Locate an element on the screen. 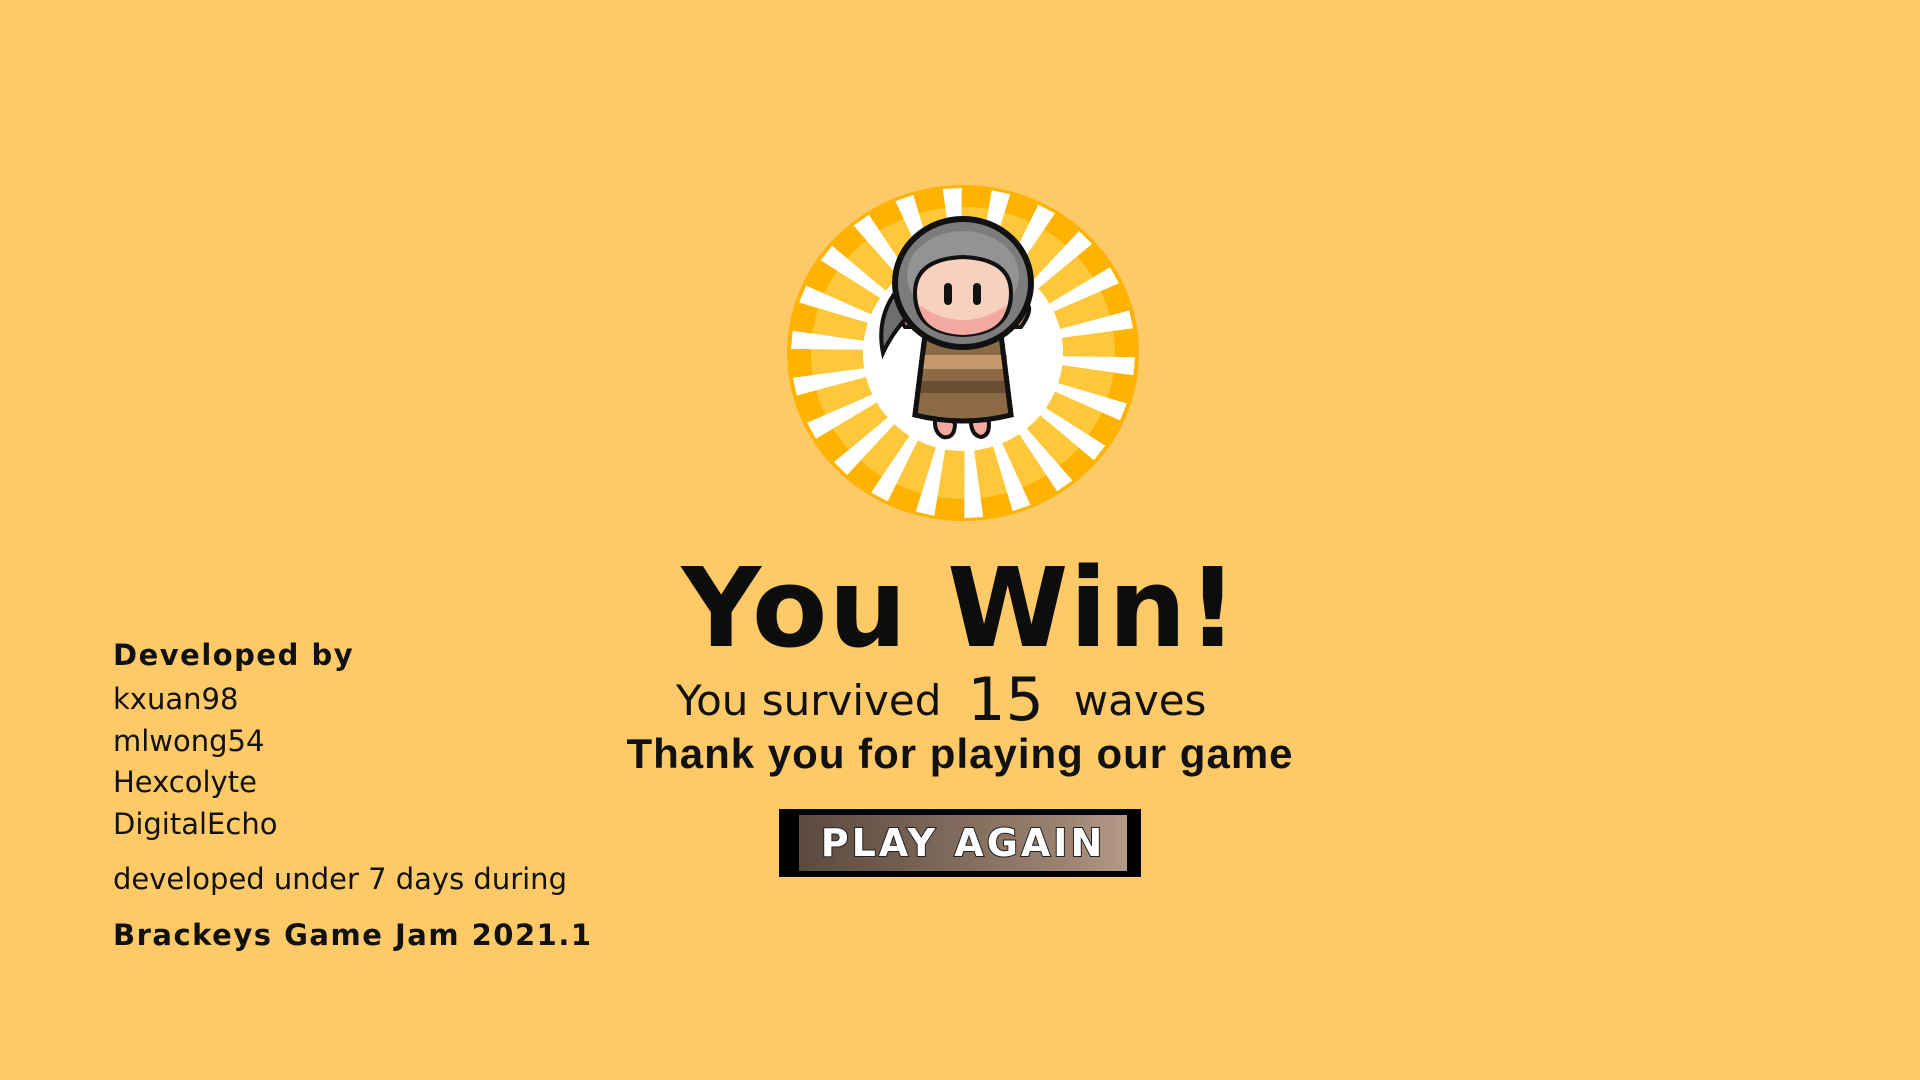 The width and height of the screenshot is (1920, 1080). play-again-button-face: PLAY AGAIN is located at coordinates (963, 843).